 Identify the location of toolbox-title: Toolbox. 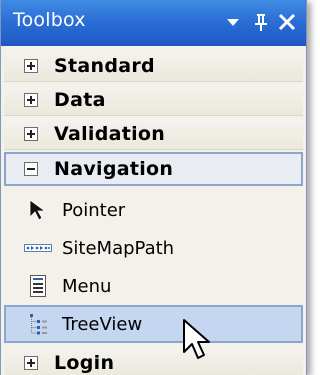
(49, 20).